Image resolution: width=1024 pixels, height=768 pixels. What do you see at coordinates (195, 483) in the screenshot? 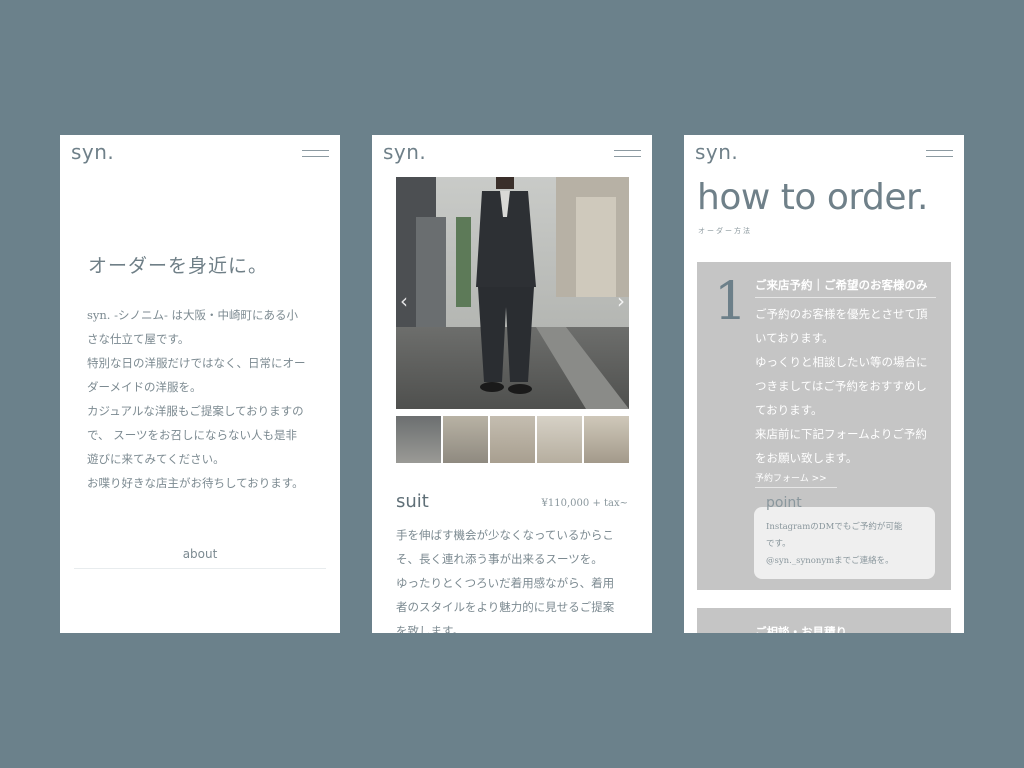
I see `intro-line: お喋り好きな店主がお待ちしております。` at bounding box center [195, 483].